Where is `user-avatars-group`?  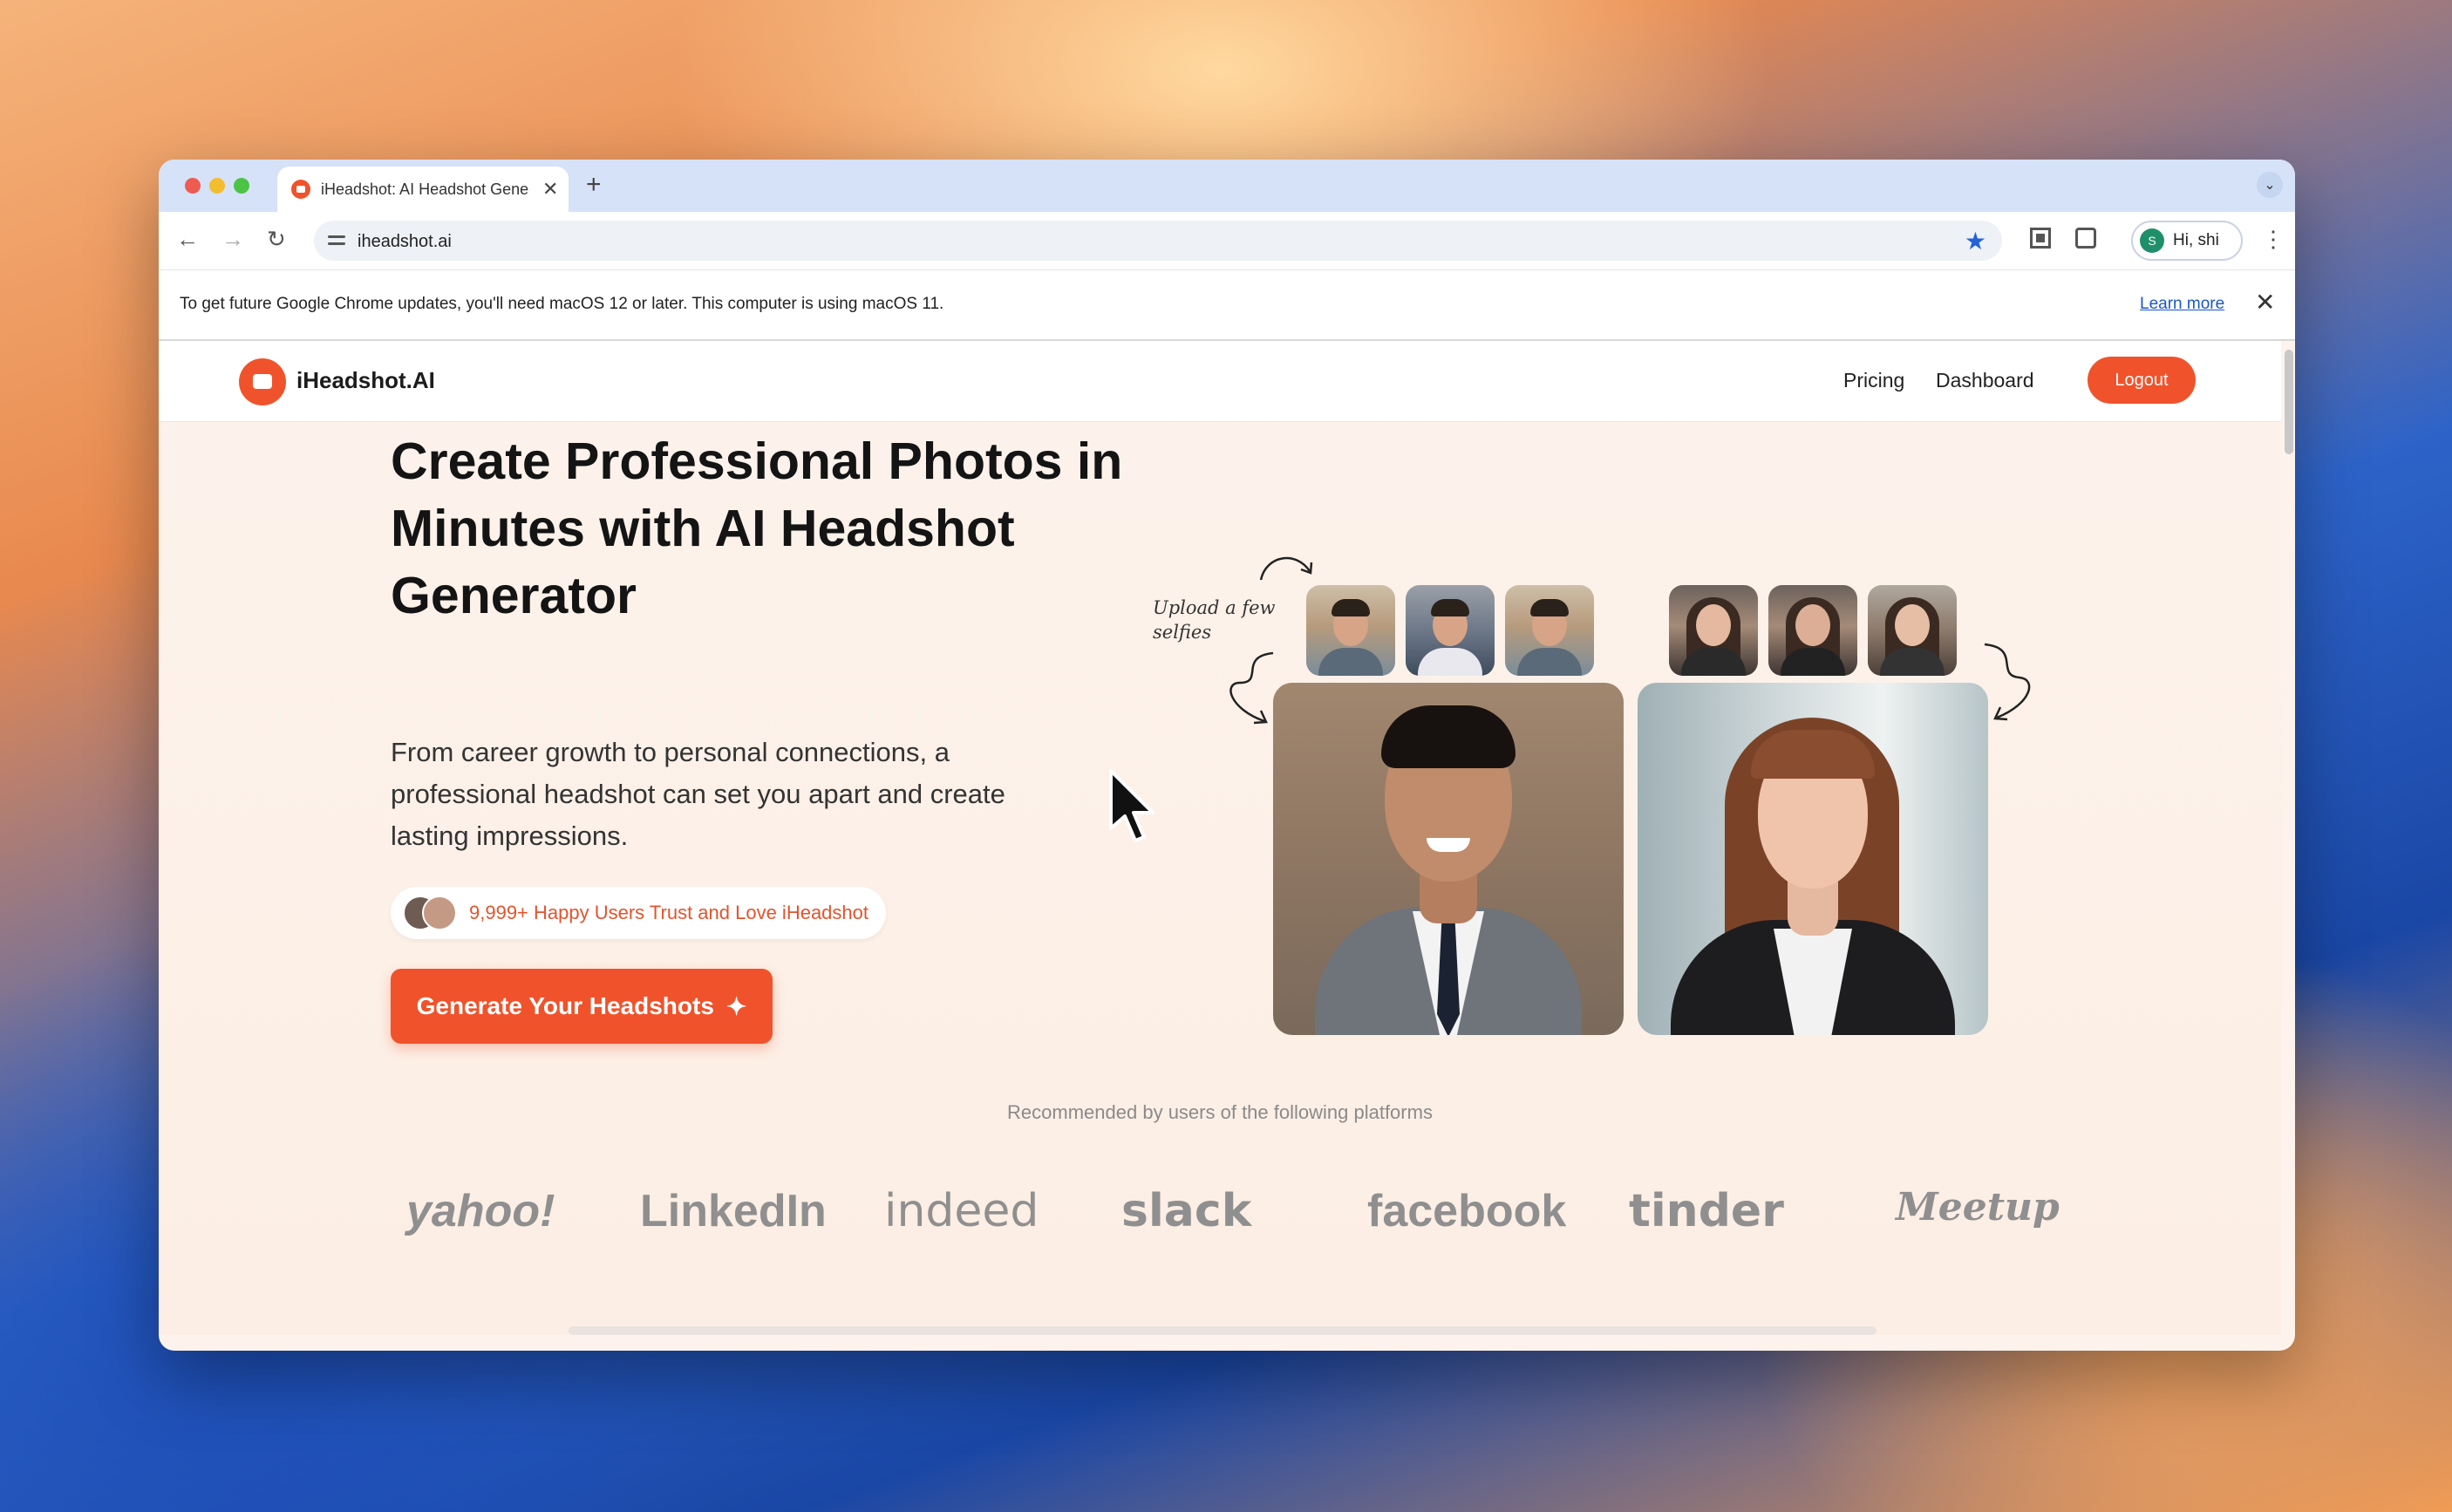 user-avatars-group is located at coordinates (431, 913).